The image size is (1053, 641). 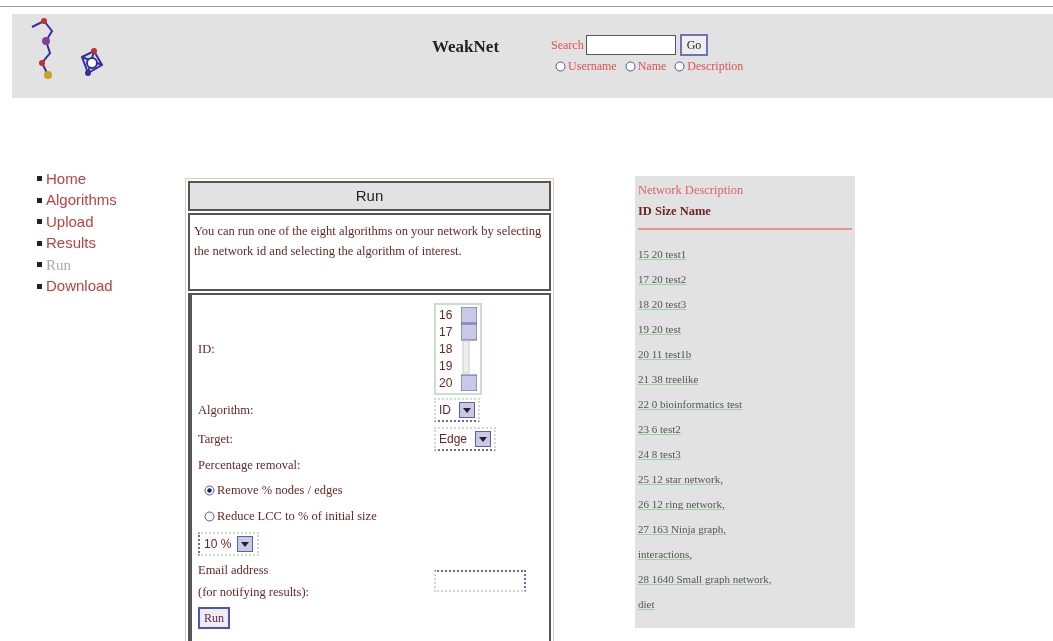 What do you see at coordinates (659, 329) in the screenshot?
I see `network-link: 19 20 test` at bounding box center [659, 329].